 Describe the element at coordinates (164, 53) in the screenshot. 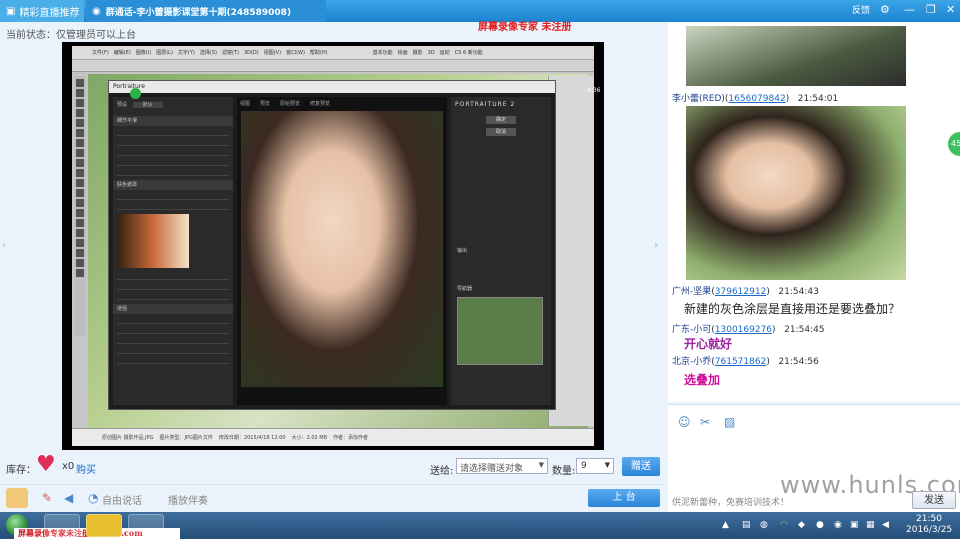

I see `ps-menu-item: 图层(L)` at that location.